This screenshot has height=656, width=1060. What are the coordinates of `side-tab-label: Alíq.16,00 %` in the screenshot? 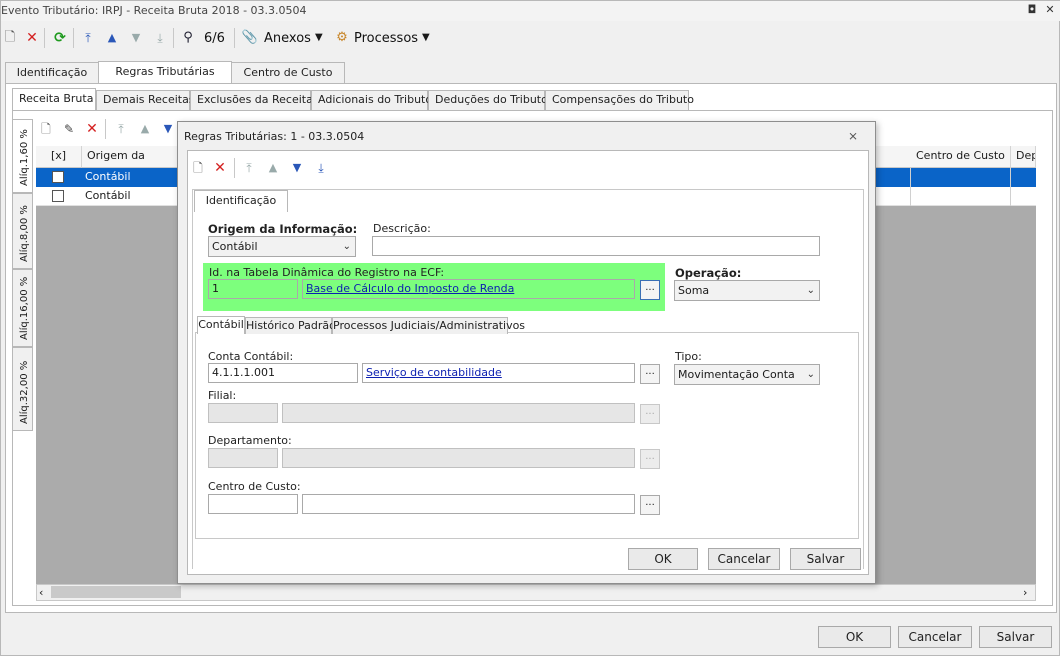 It's located at (24, 308).